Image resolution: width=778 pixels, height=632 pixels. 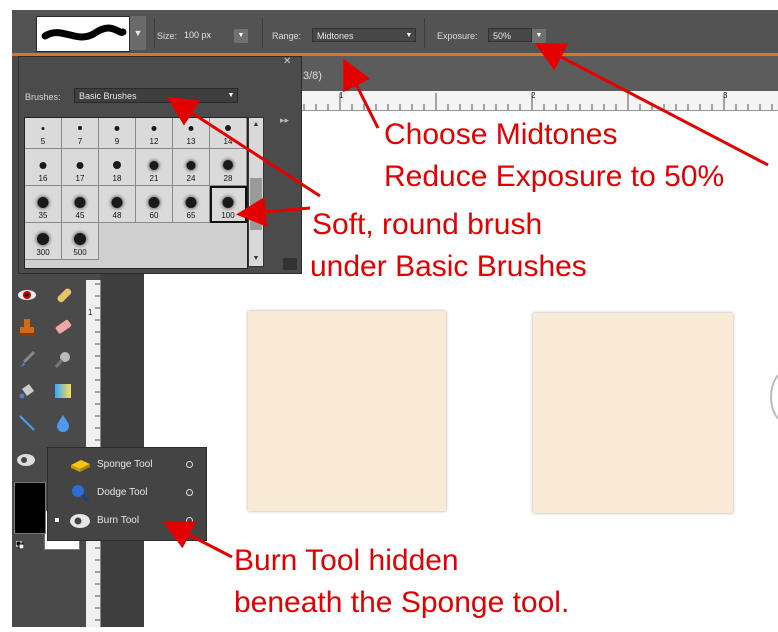 I want to click on arrow-to-range, so click(x=361, y=93).